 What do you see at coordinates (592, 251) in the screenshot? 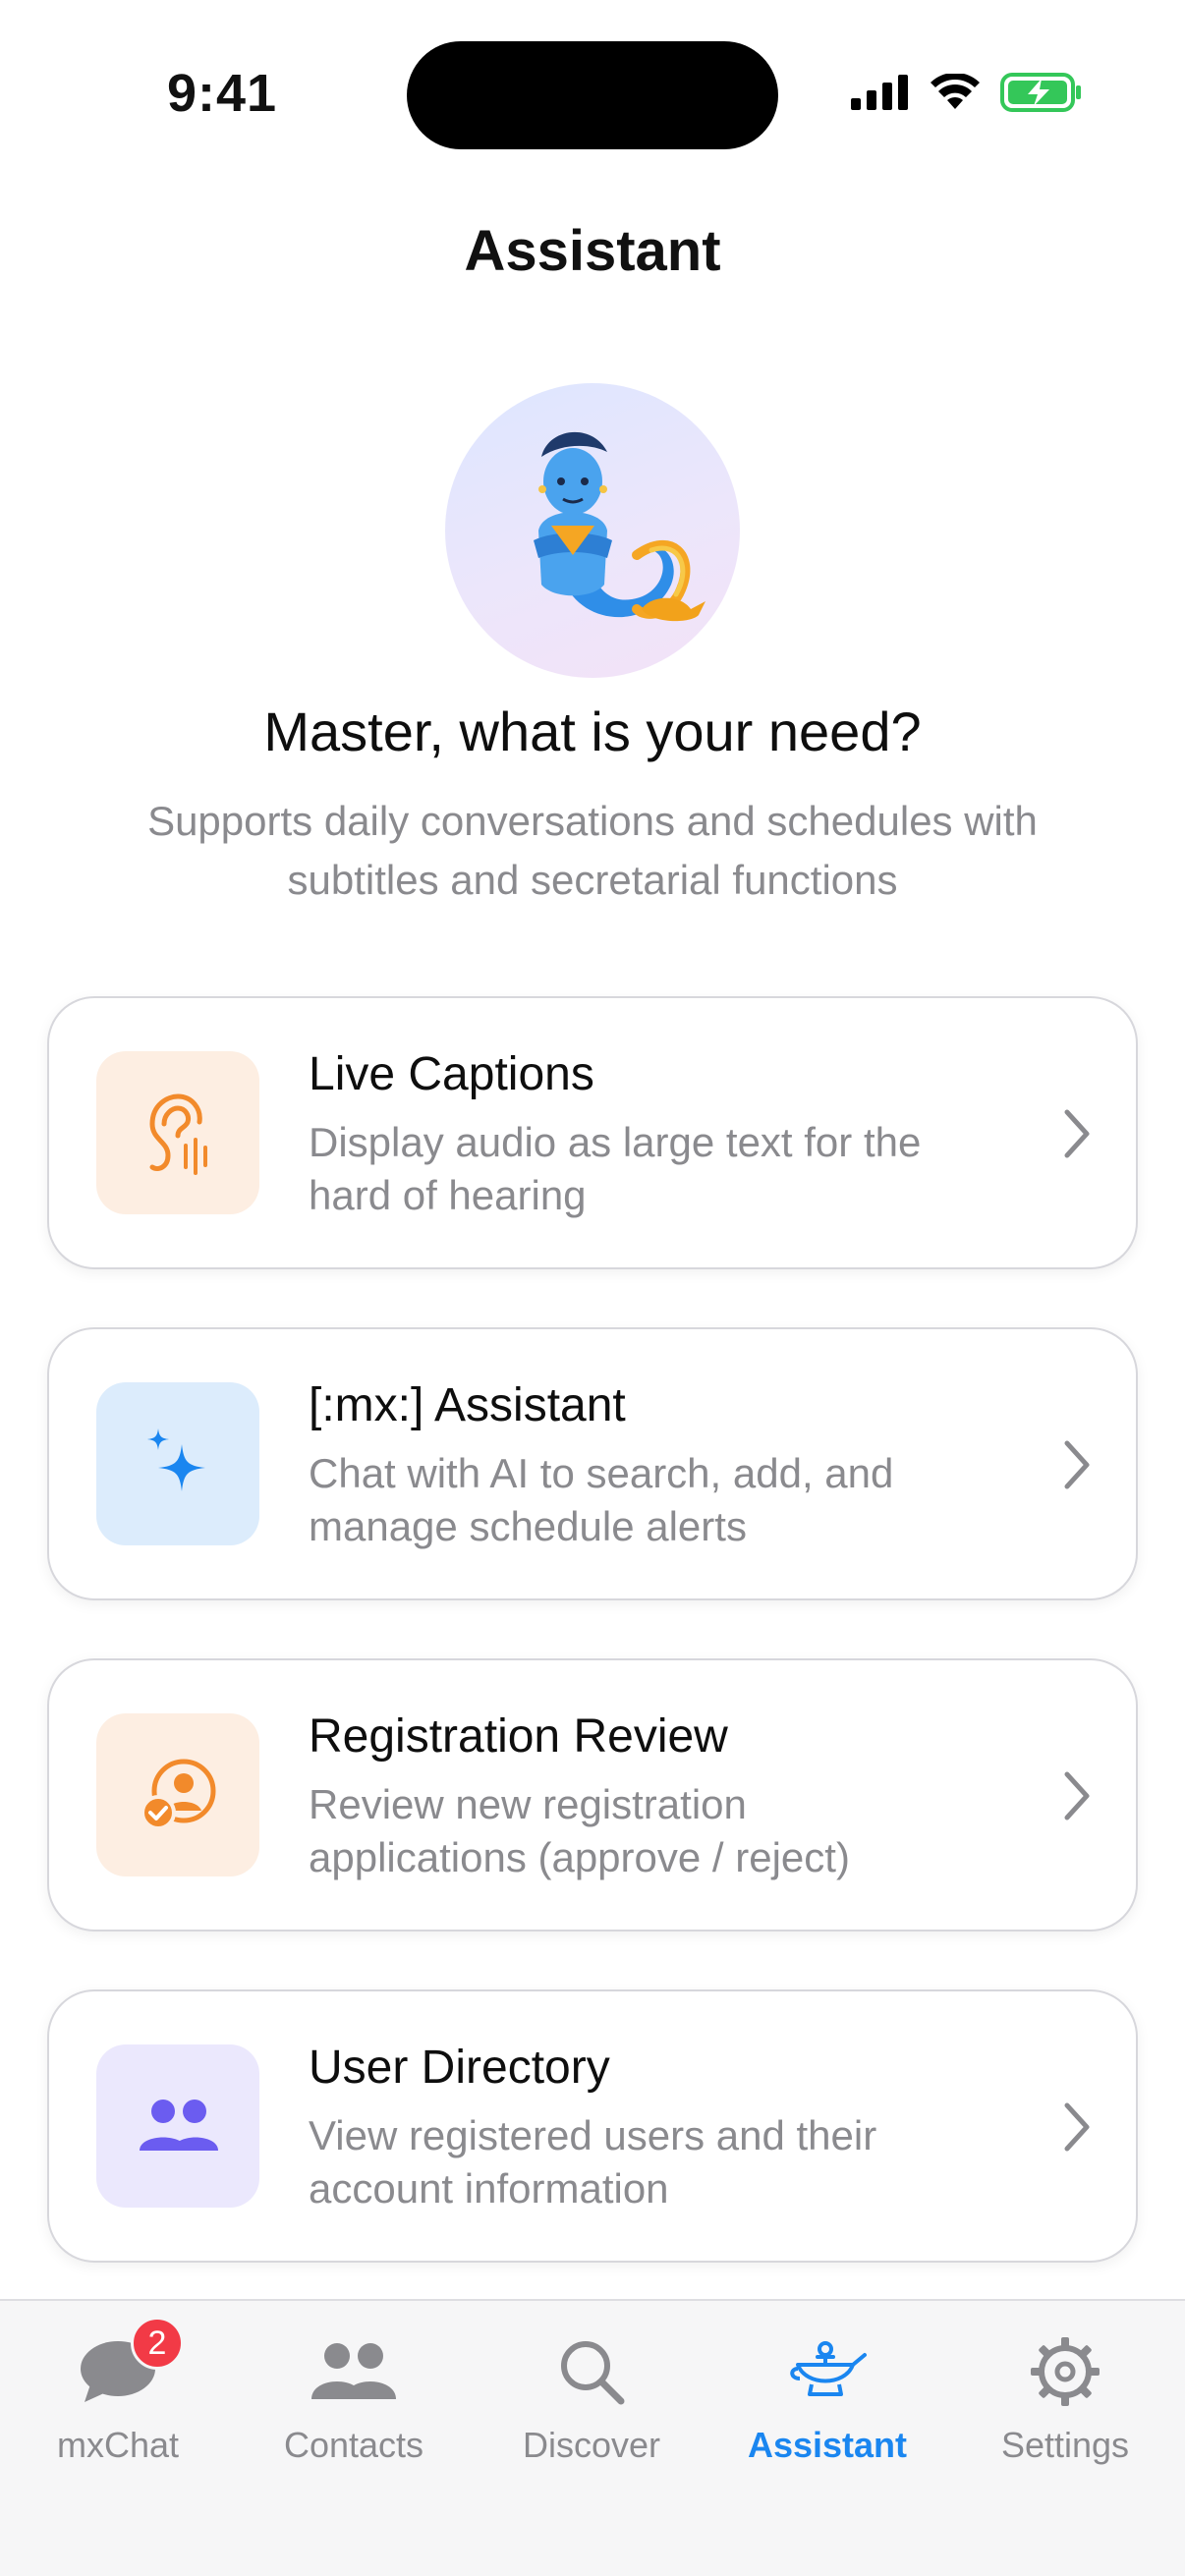
I see `page-title: Assistant` at bounding box center [592, 251].